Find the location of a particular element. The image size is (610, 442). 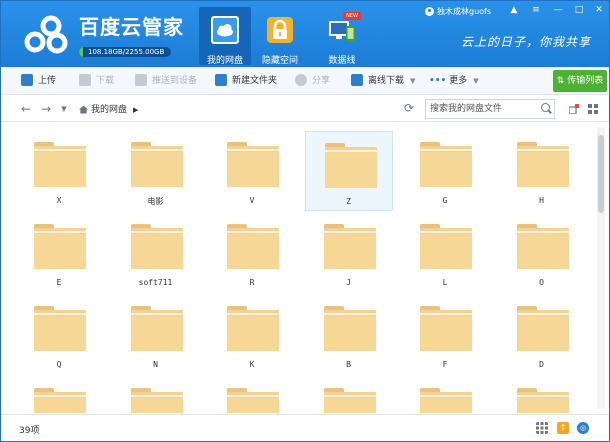

tab-hidden-space: 隐藏空间 is located at coordinates (280, 36).